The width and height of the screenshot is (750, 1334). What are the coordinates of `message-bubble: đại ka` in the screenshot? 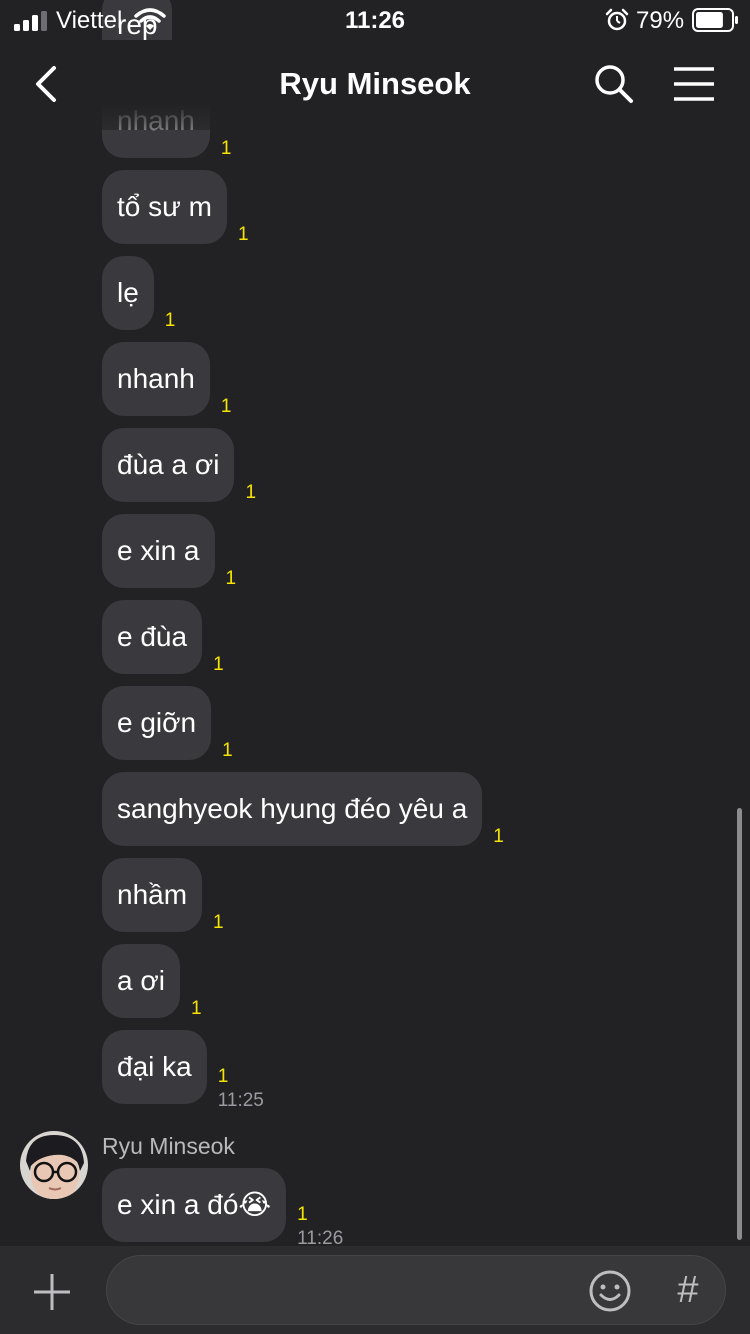 It's located at (154, 1067).